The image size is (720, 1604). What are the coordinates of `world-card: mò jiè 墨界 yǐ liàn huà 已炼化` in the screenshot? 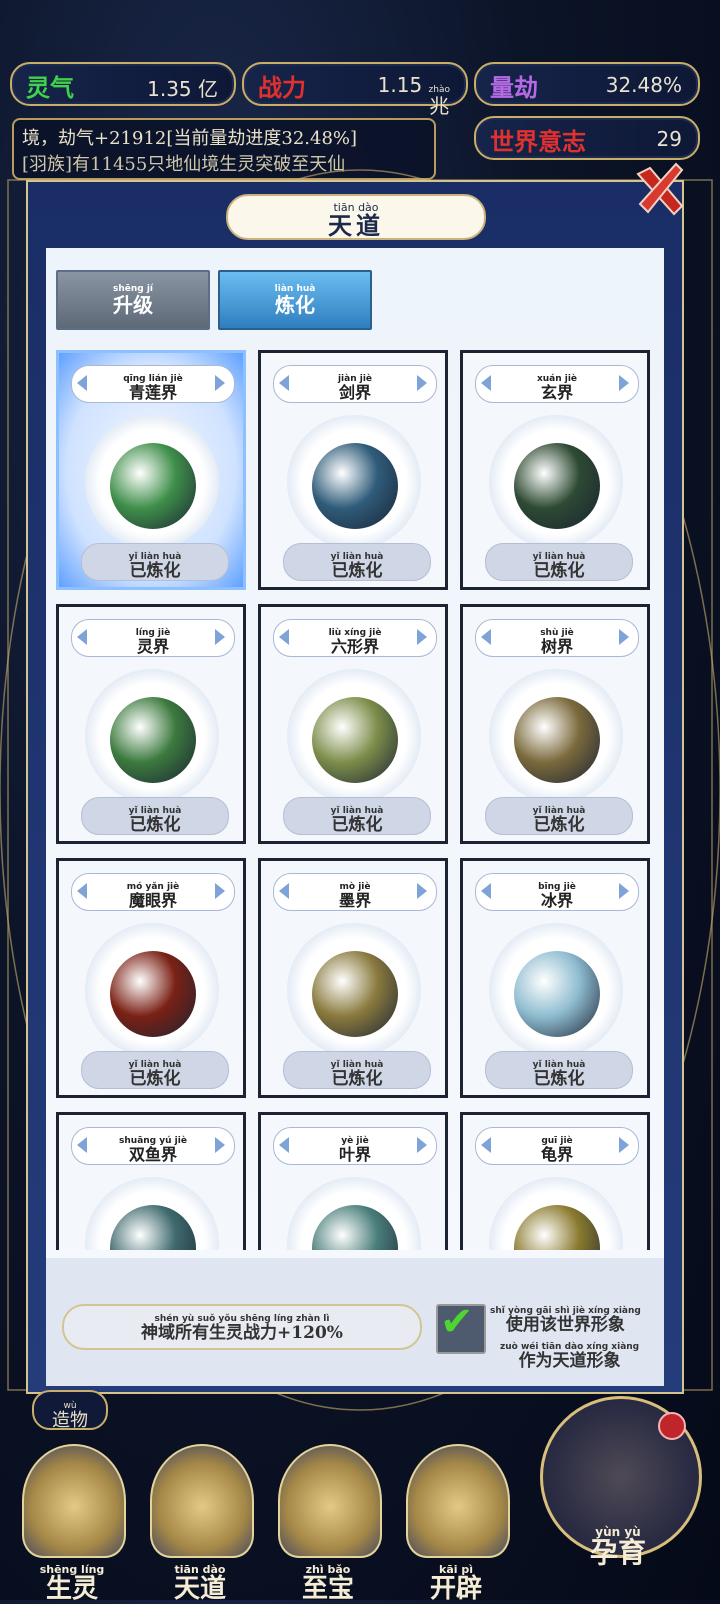 It's located at (353, 978).